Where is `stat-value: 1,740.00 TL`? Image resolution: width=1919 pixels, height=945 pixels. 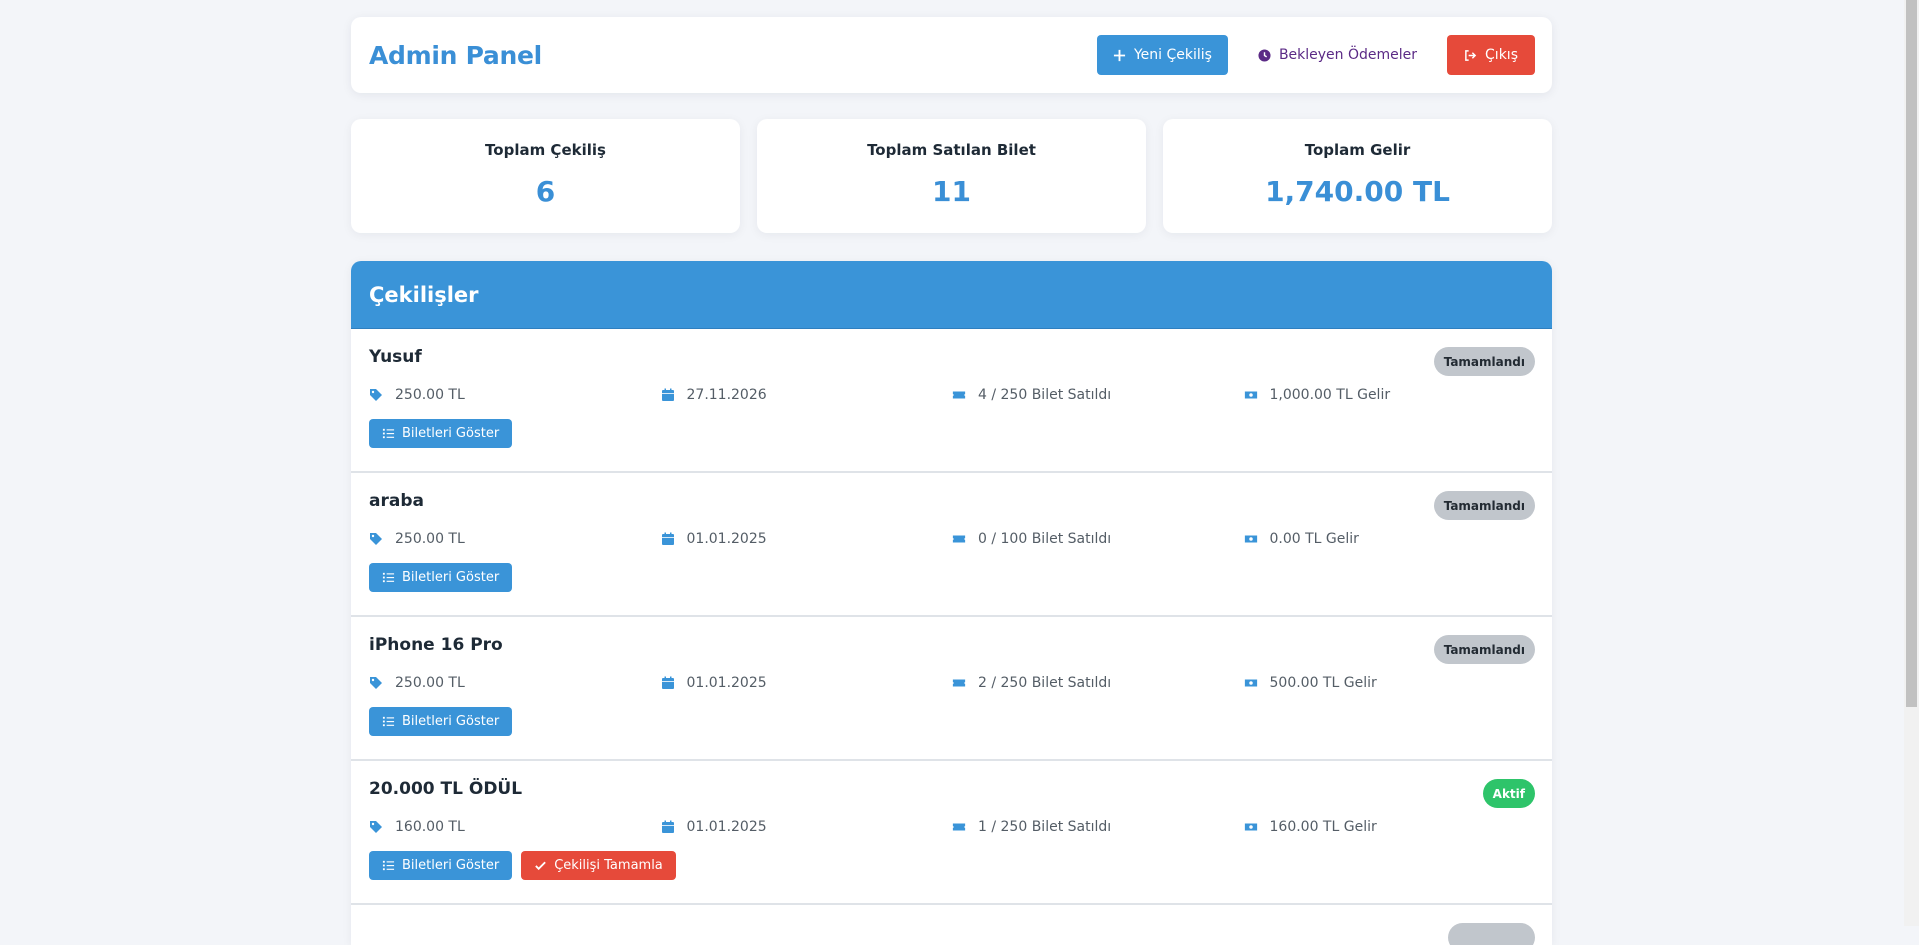
stat-value: 1,740.00 TL is located at coordinates (1357, 191).